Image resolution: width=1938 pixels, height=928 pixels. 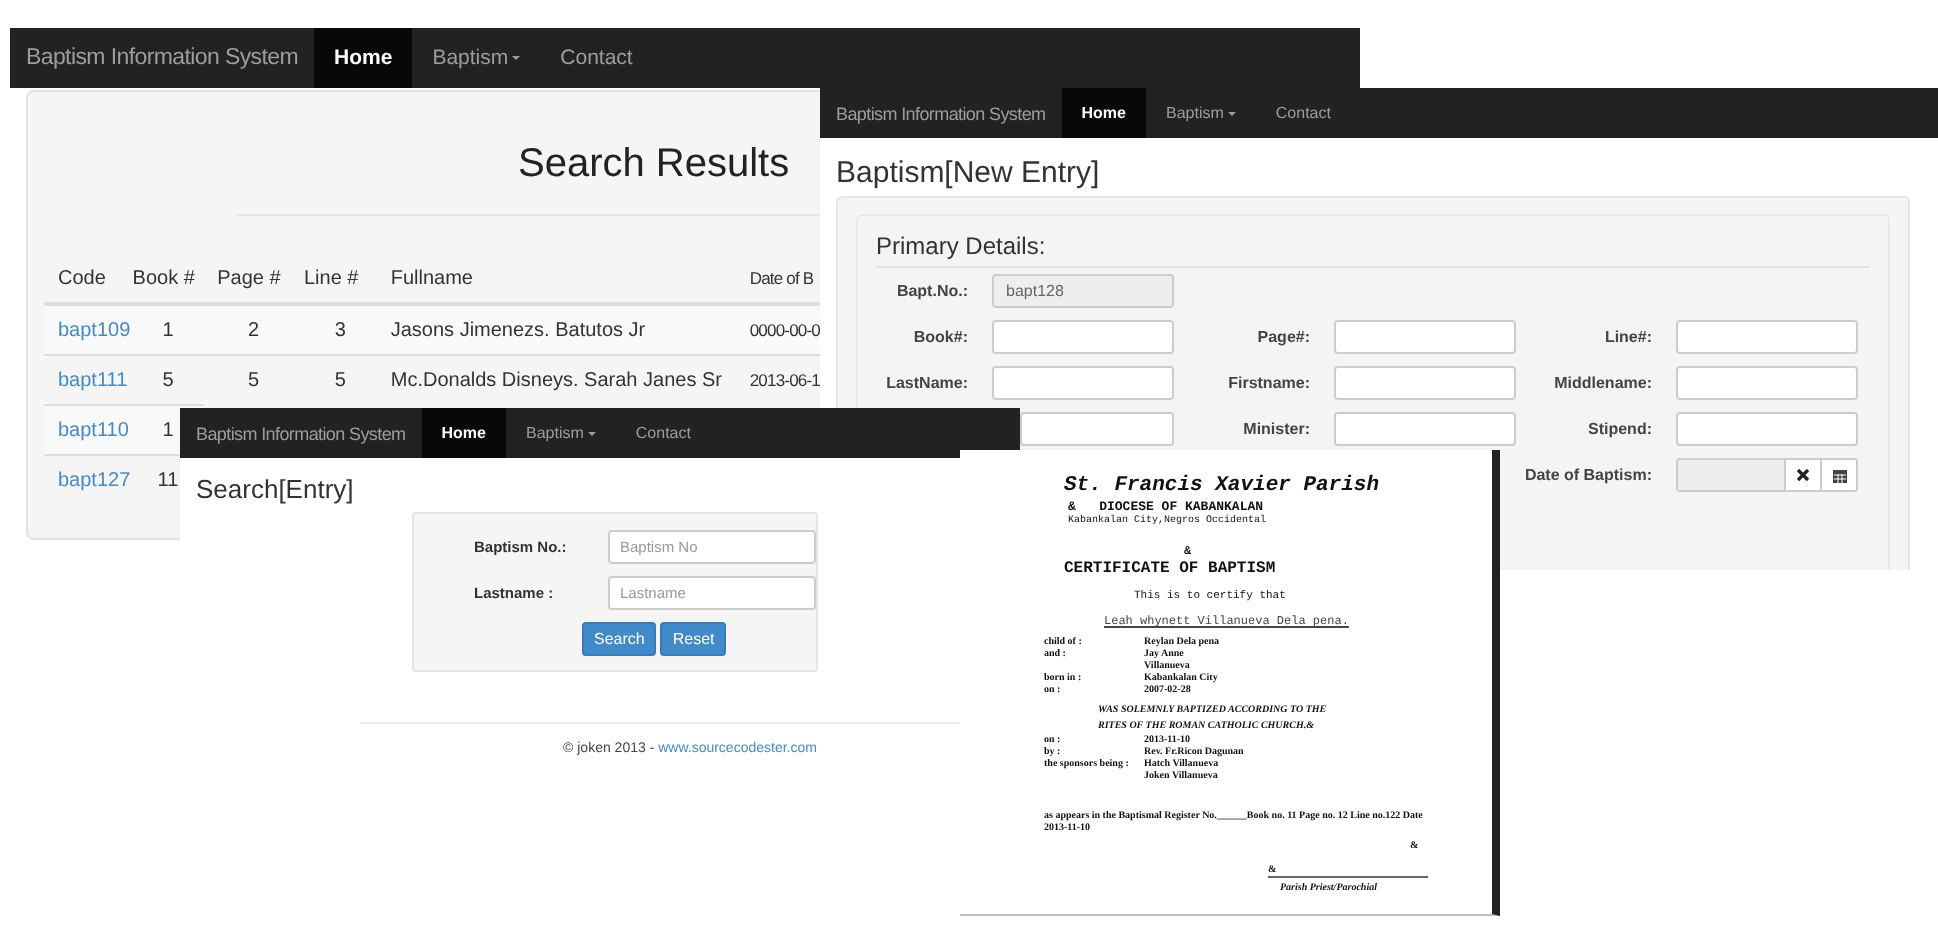 I want to click on field-label: Bapt.No.:, so click(x=932, y=291).